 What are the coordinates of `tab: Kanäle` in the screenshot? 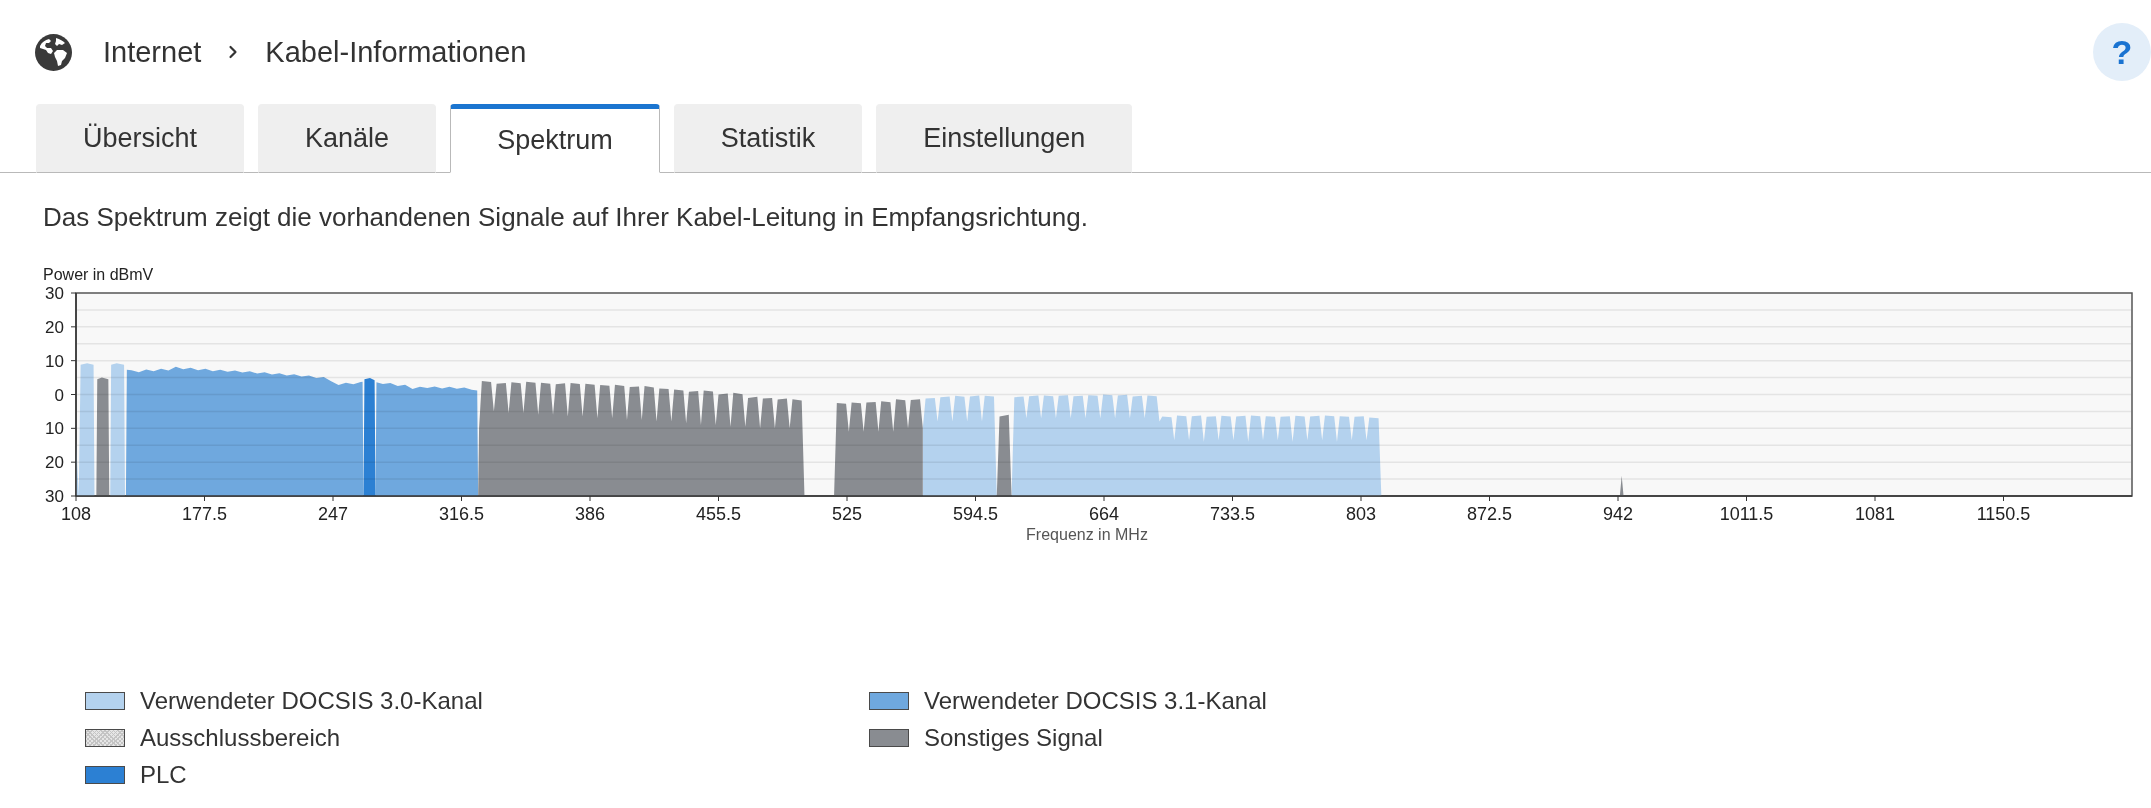 It's located at (347, 138).